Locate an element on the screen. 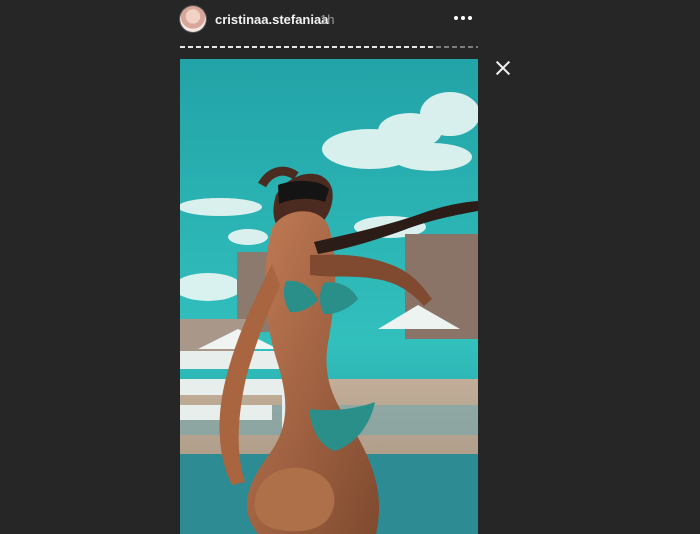 This screenshot has width=700, height=534. story-header: cristinaa.stefaniaa 1h is located at coordinates (329, 20).